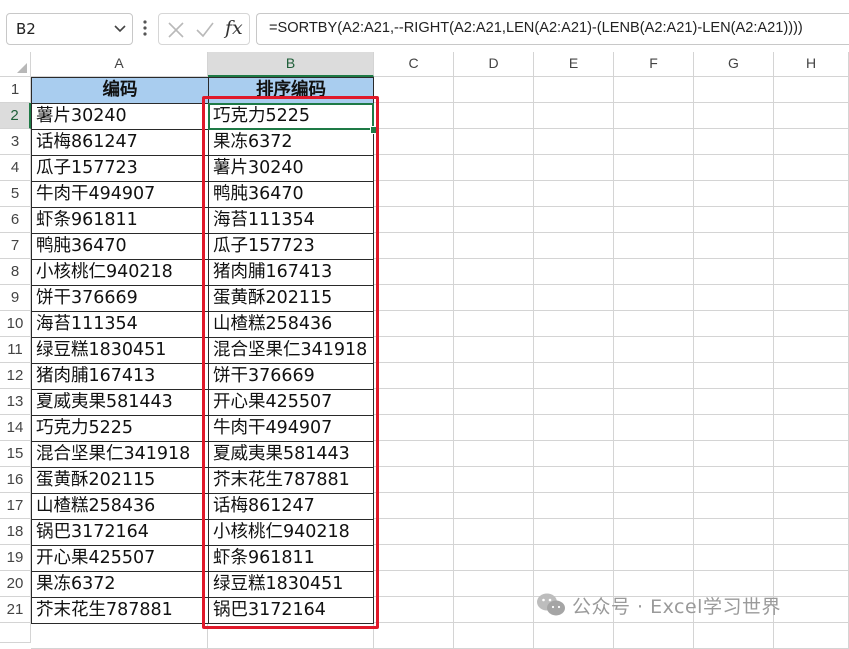 This screenshot has width=849, height=649. What do you see at coordinates (120, 142) in the screenshot?
I see `cell-a: 话梅861247` at bounding box center [120, 142].